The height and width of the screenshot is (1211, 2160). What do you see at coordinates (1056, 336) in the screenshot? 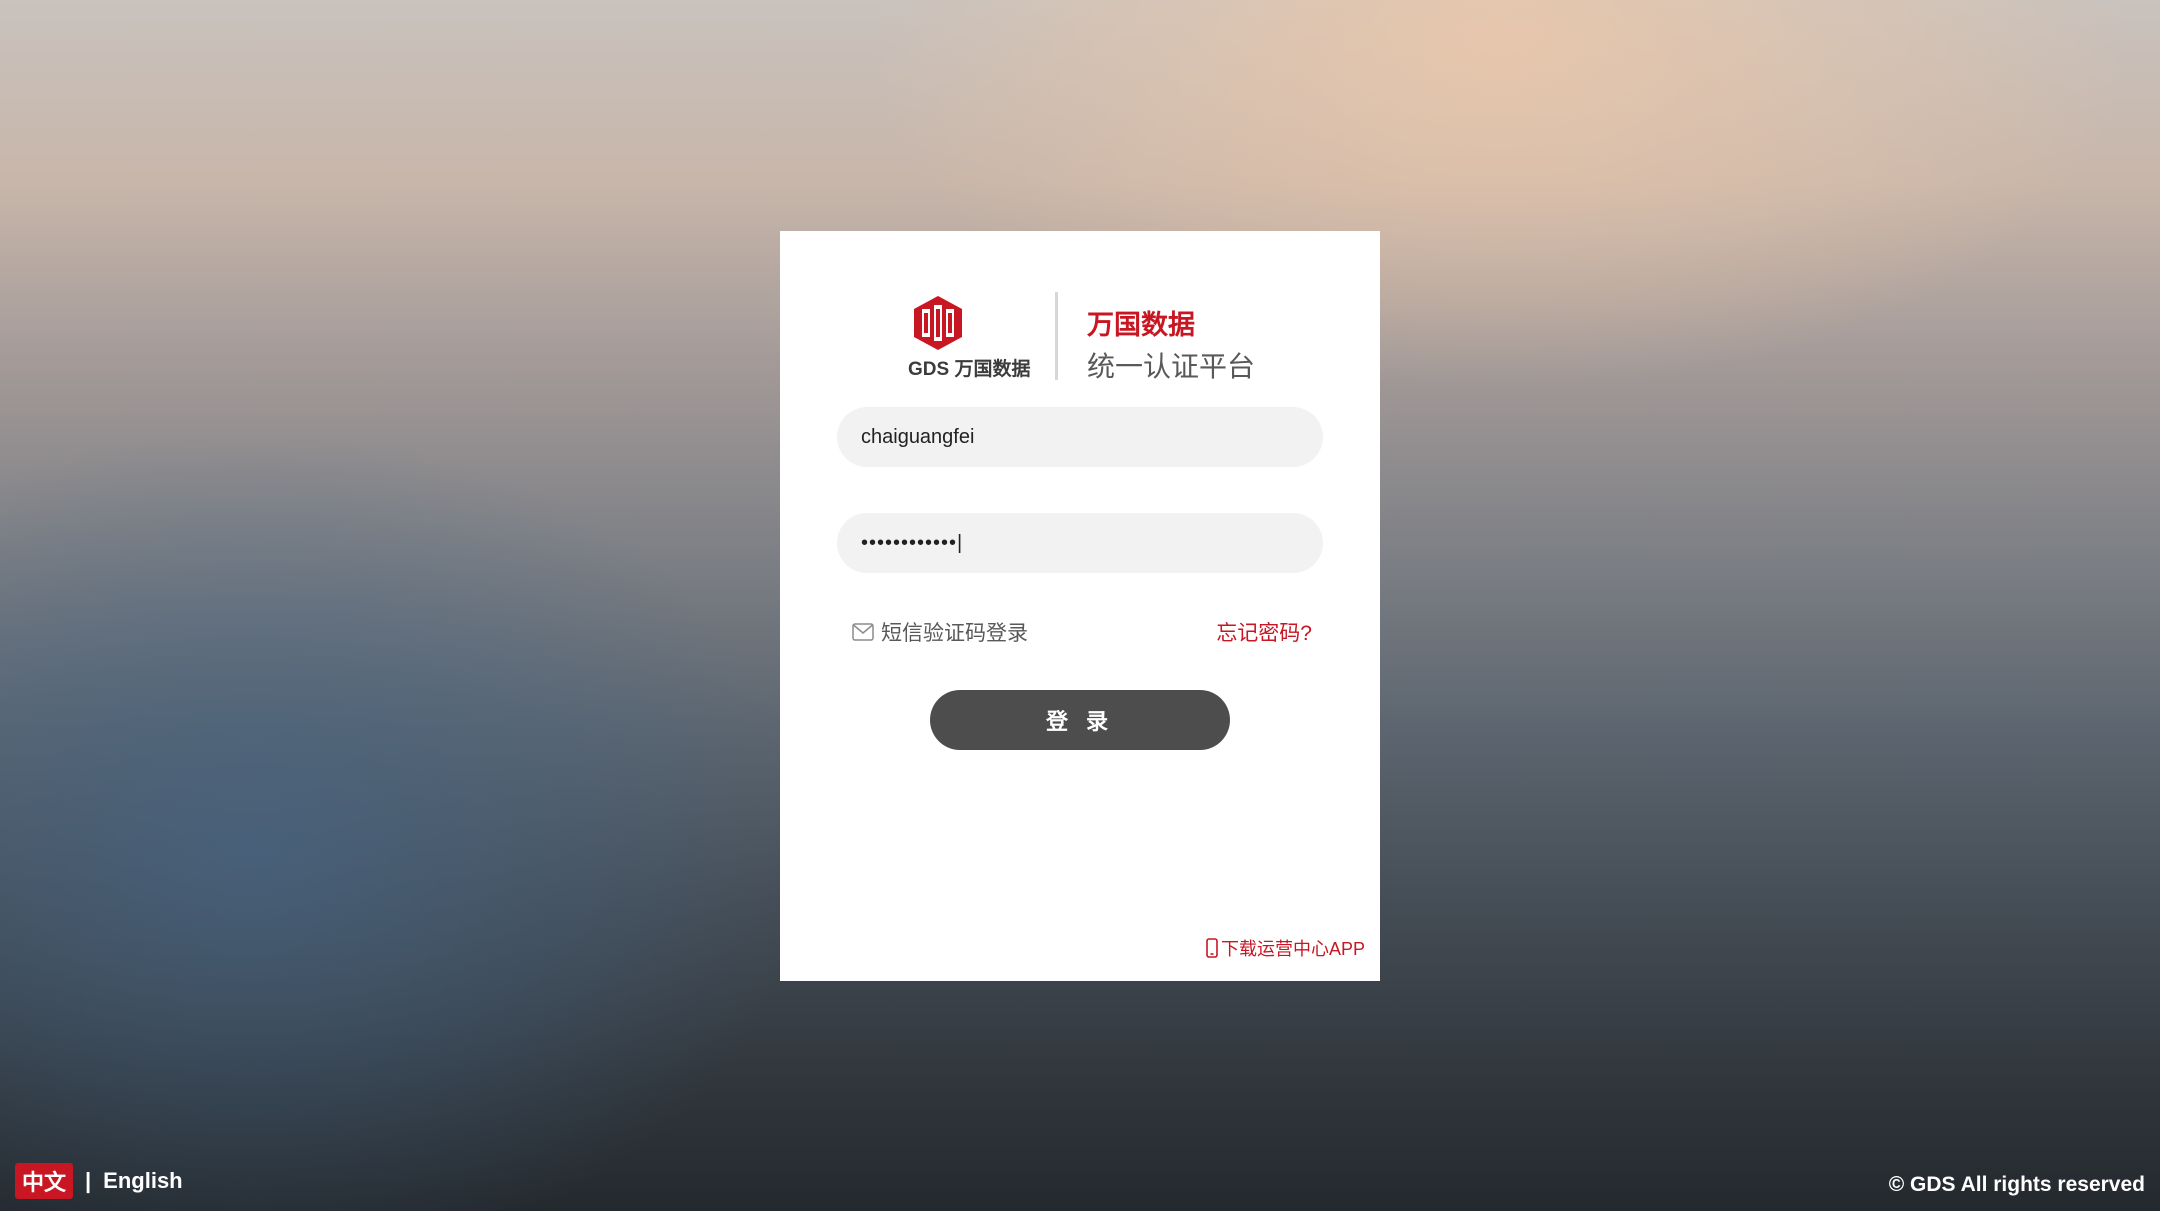
I see `logo-divider` at bounding box center [1056, 336].